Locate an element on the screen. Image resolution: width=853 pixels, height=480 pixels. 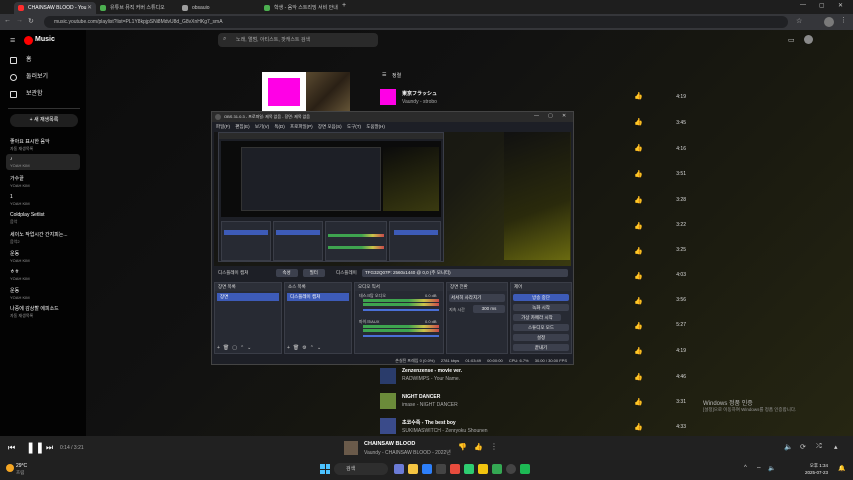
menu-scene-collection: 장면 모음(S) is located at coordinates (330, 126).